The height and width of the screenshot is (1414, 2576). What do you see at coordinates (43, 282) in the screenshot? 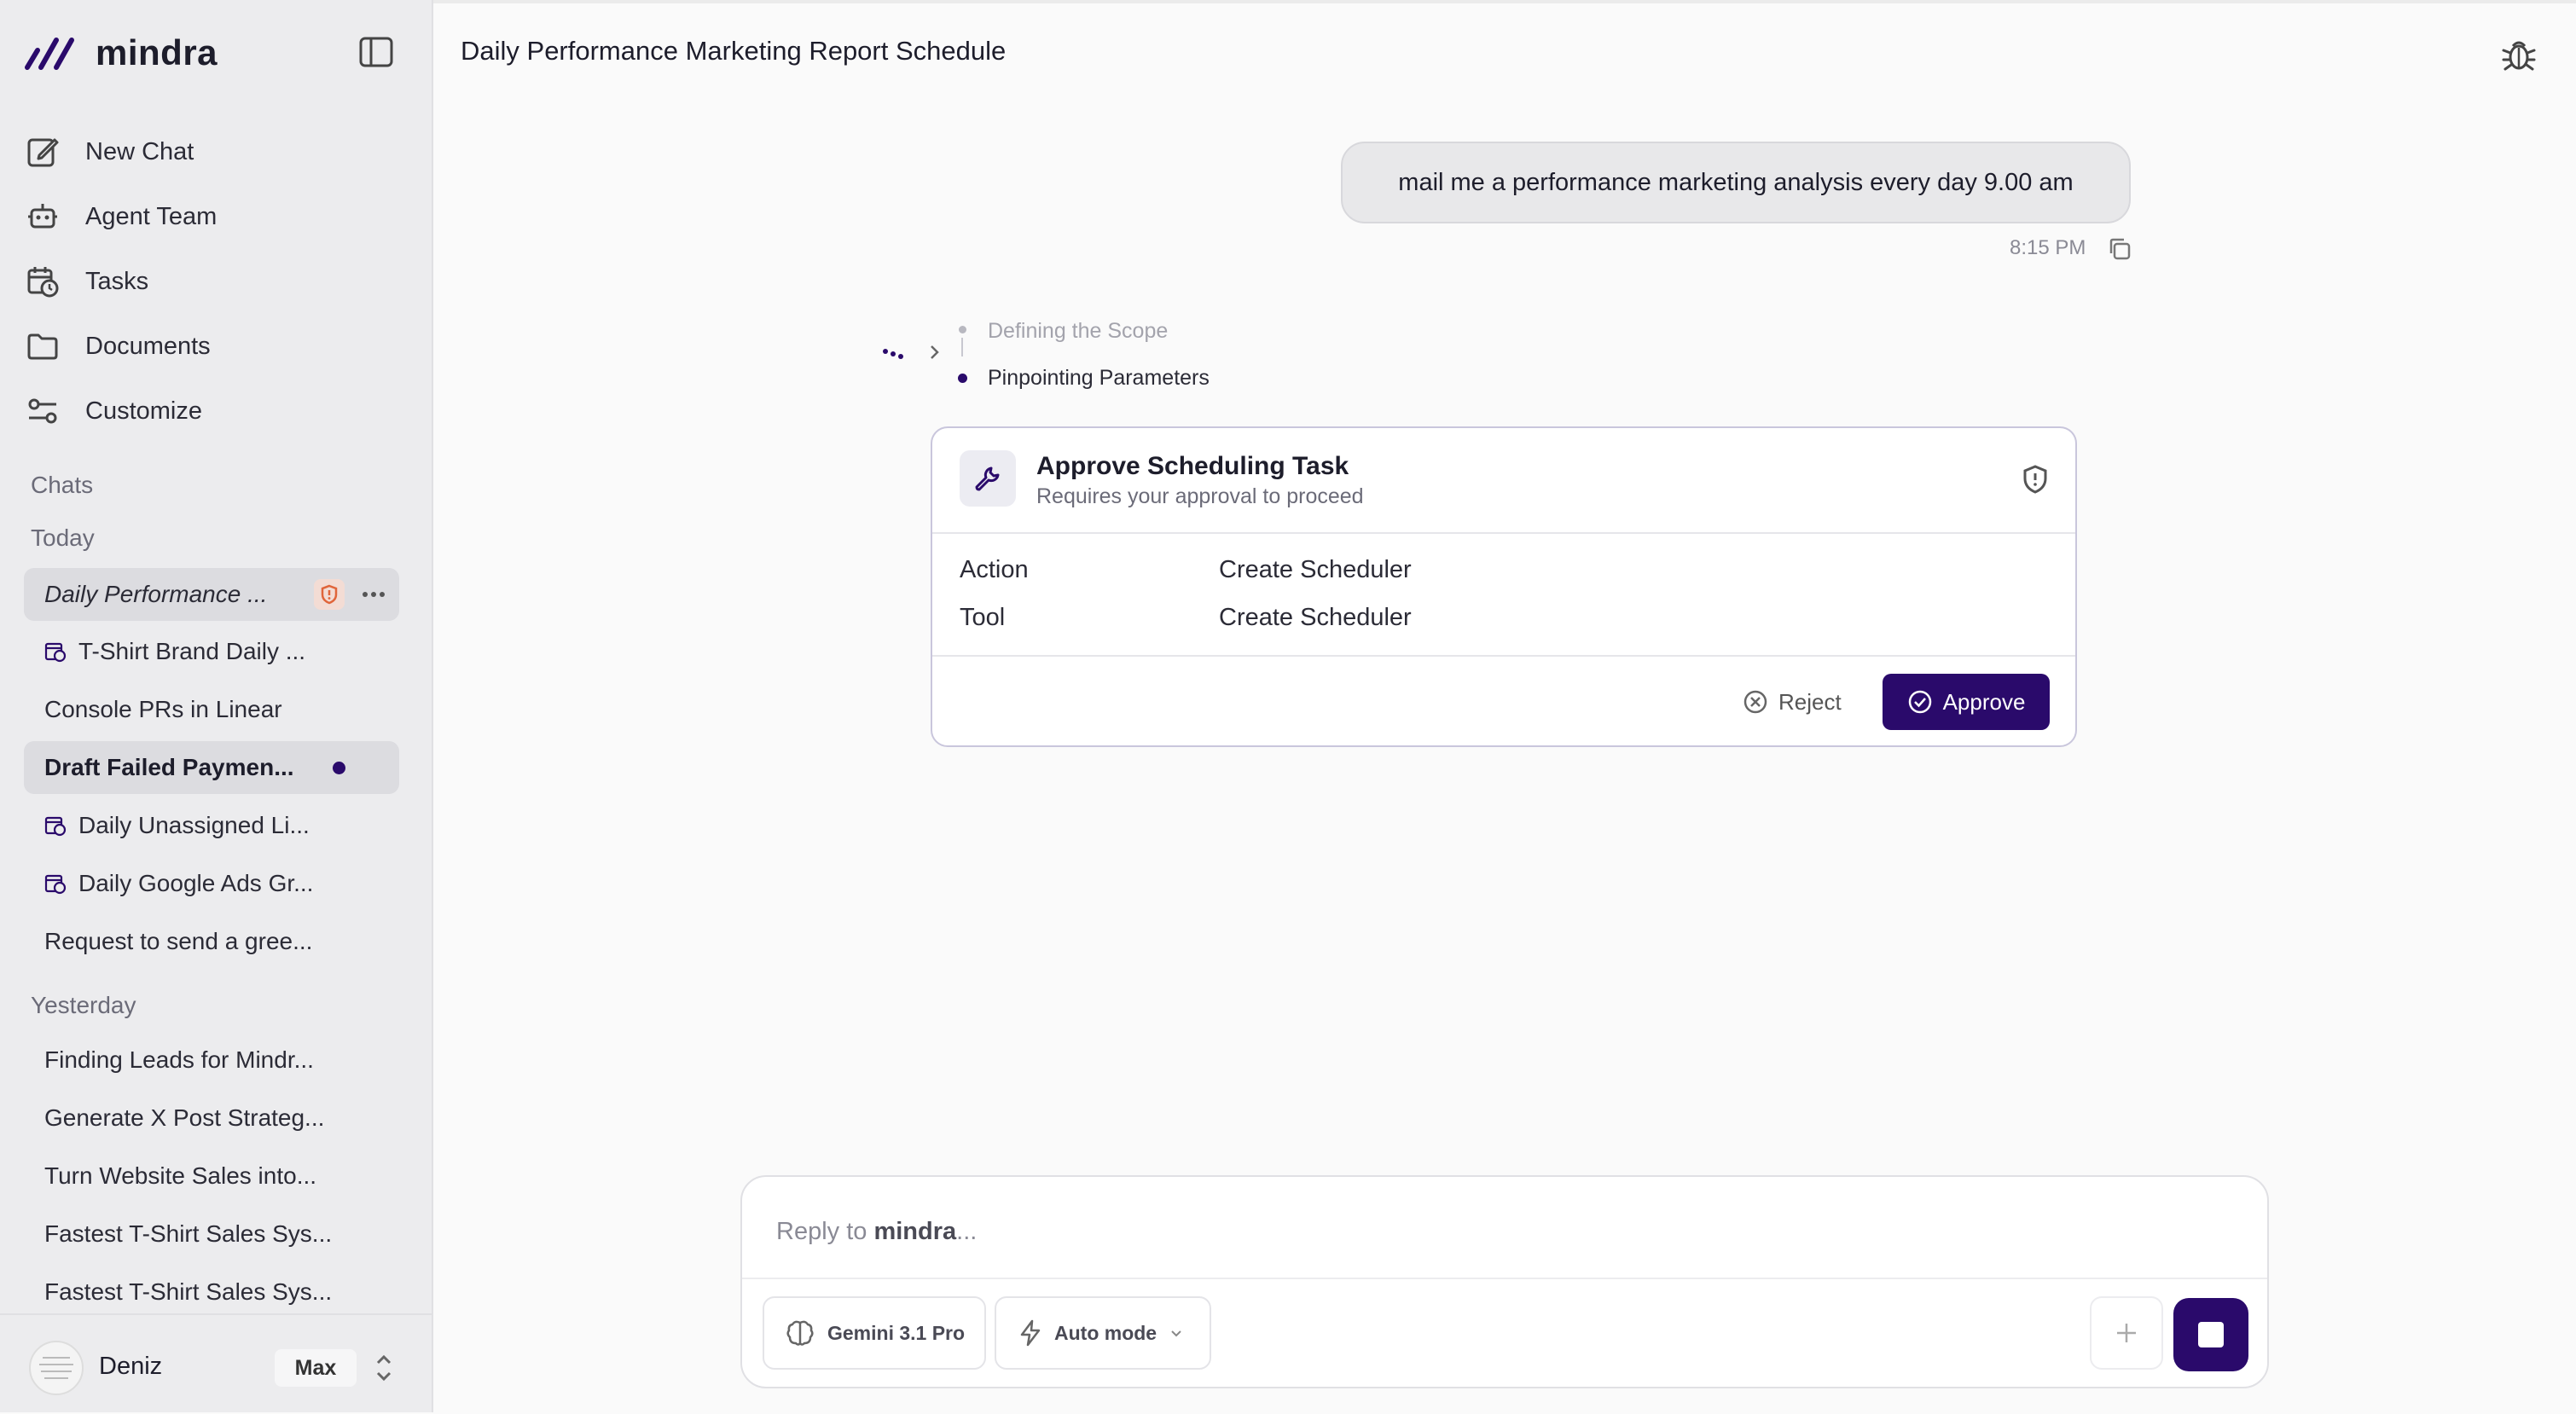
I see `calendar-clock-icon` at bounding box center [43, 282].